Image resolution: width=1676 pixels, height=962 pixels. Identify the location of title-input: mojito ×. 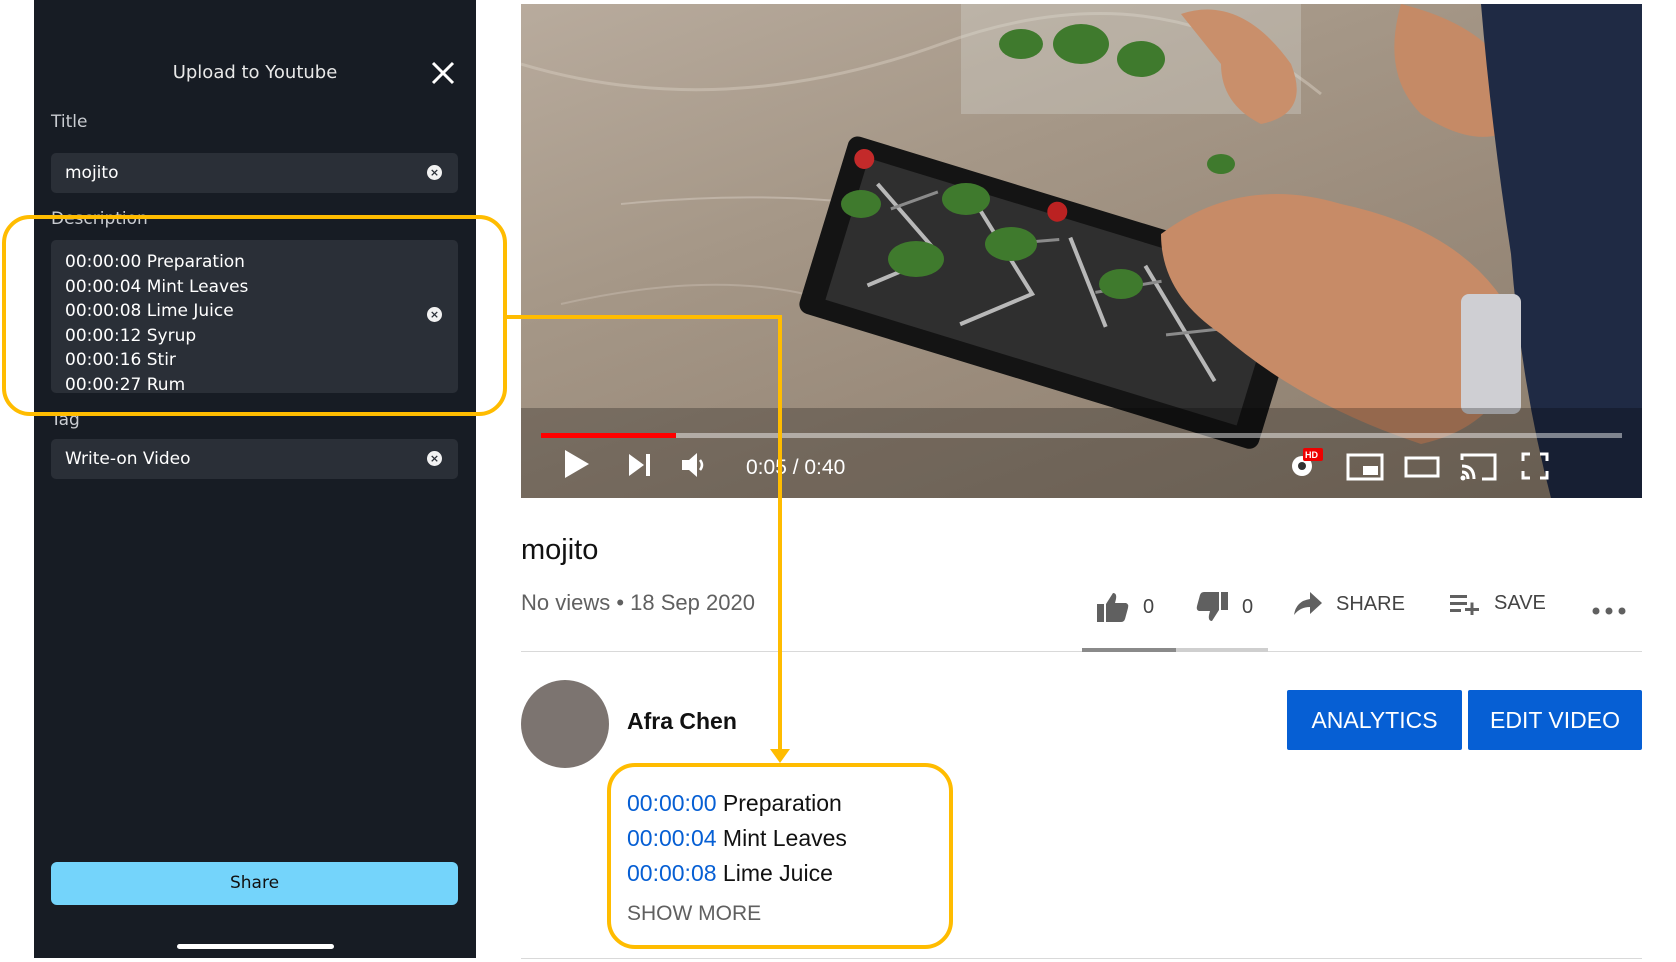
(254, 173).